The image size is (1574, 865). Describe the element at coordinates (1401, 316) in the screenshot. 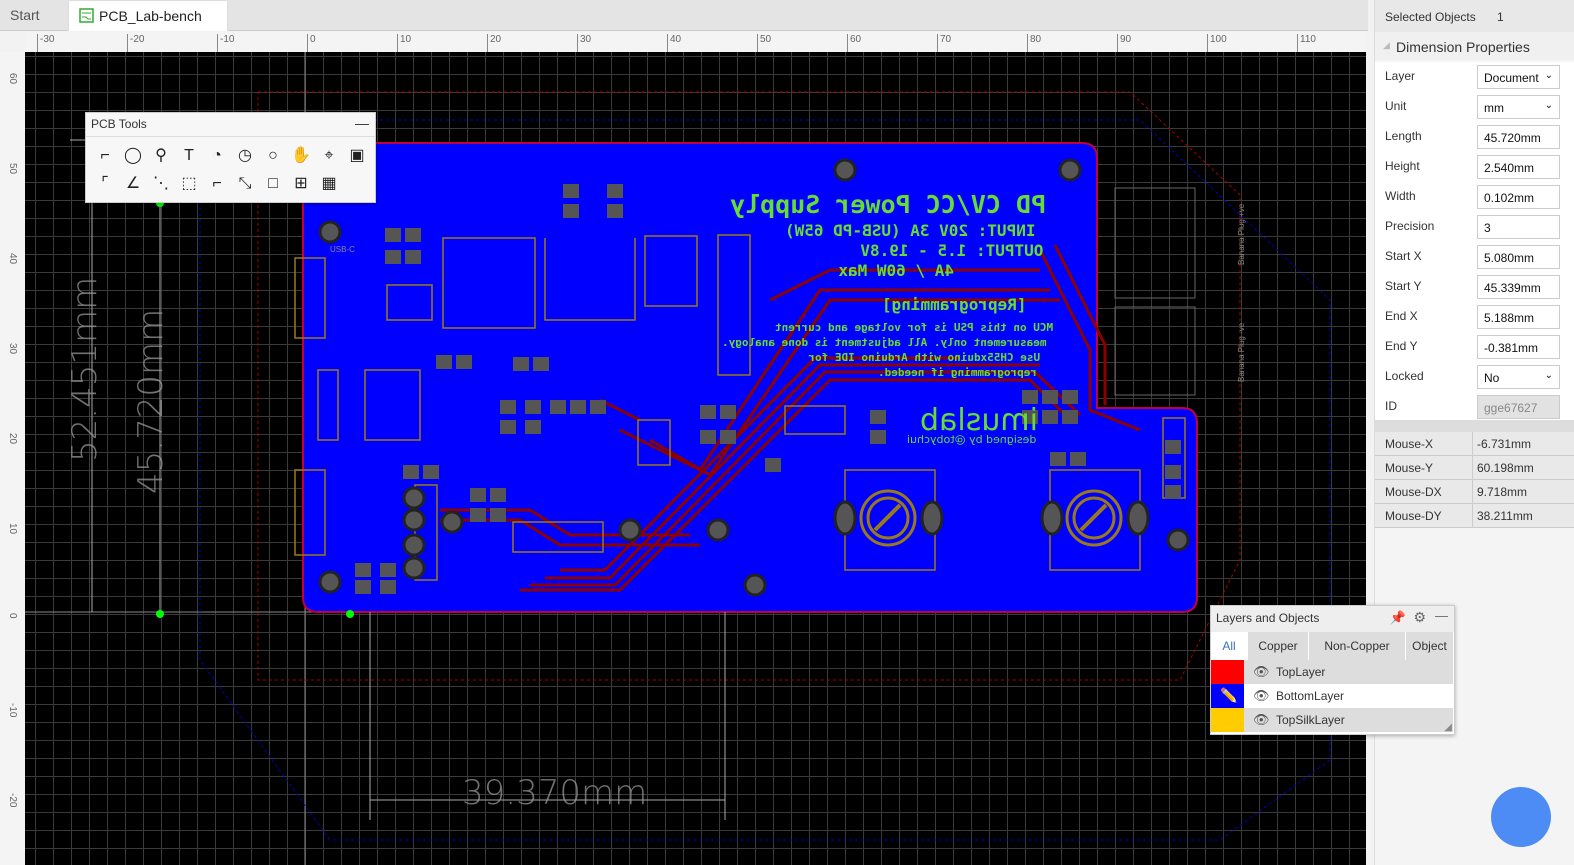

I see `prop-label: End X` at that location.